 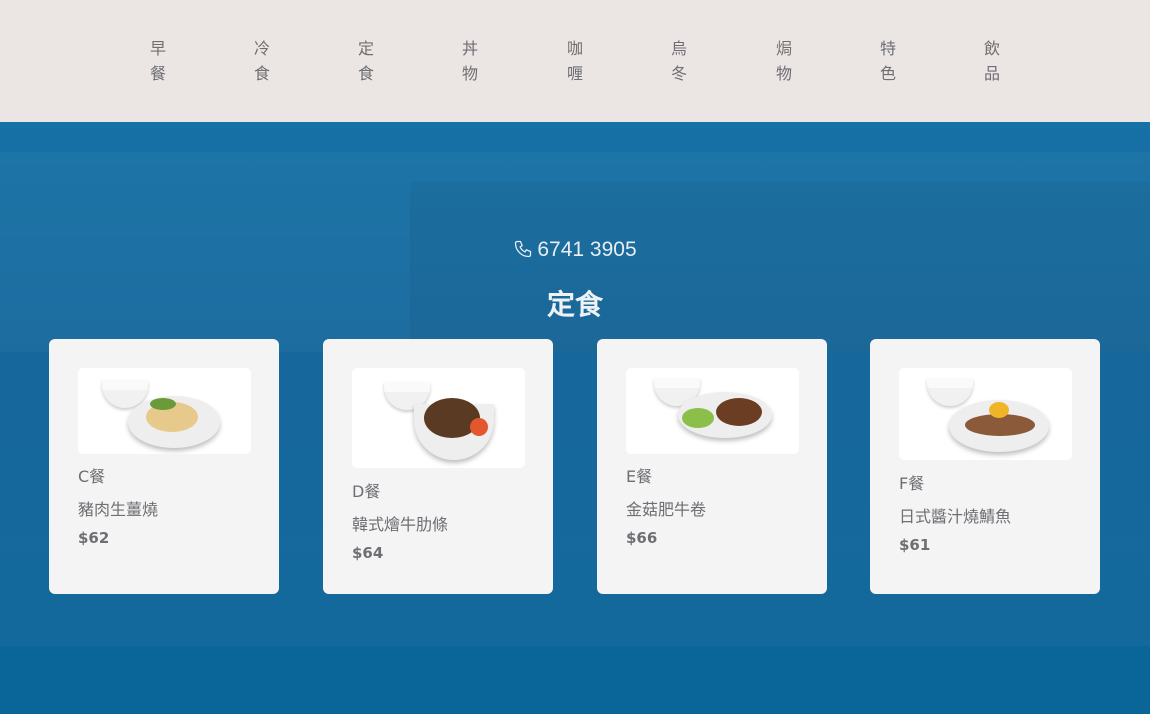 What do you see at coordinates (784, 61) in the screenshot?
I see `nav-baked: 焗物` at bounding box center [784, 61].